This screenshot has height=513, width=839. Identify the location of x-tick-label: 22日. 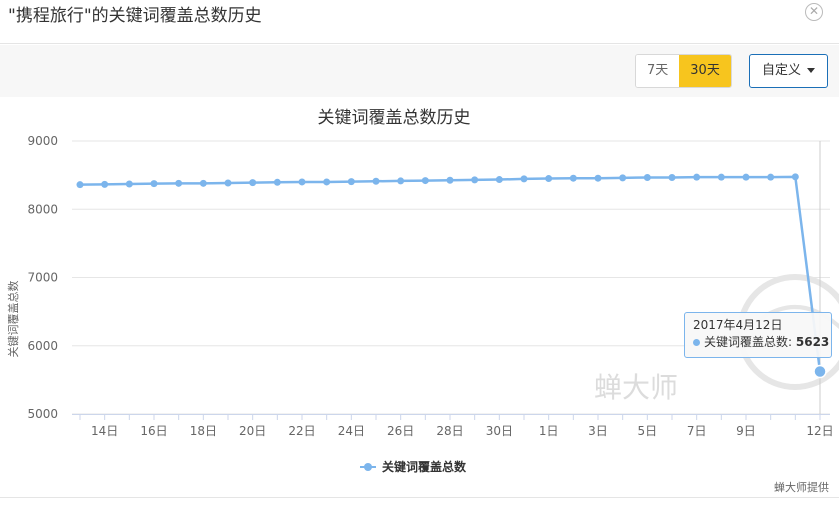
(301, 431).